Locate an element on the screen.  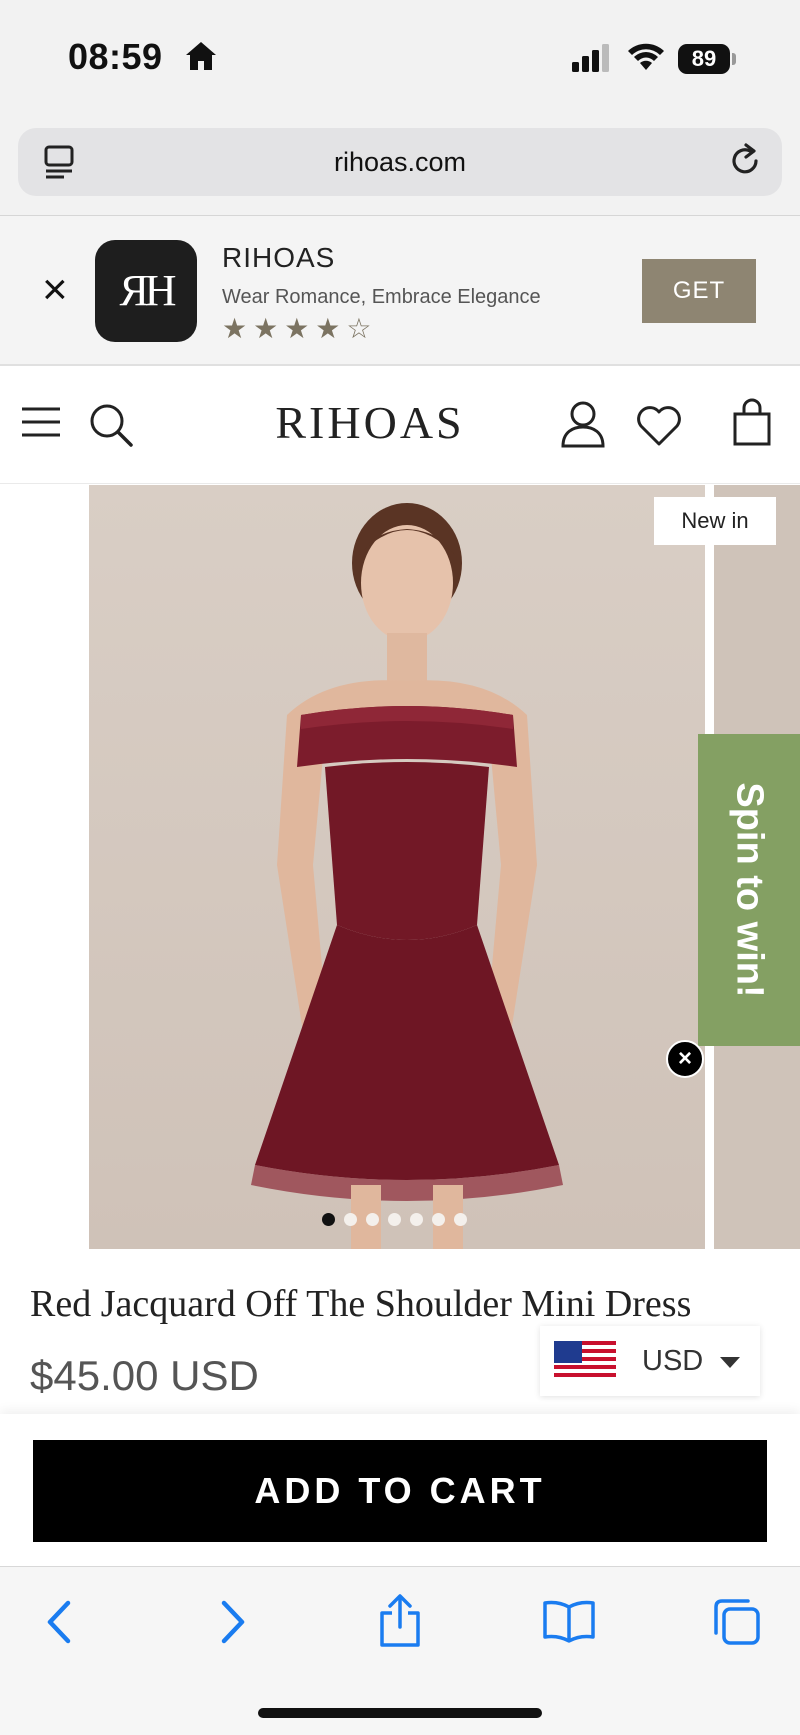
site-header: RIHOAS is located at coordinates (400, 425).